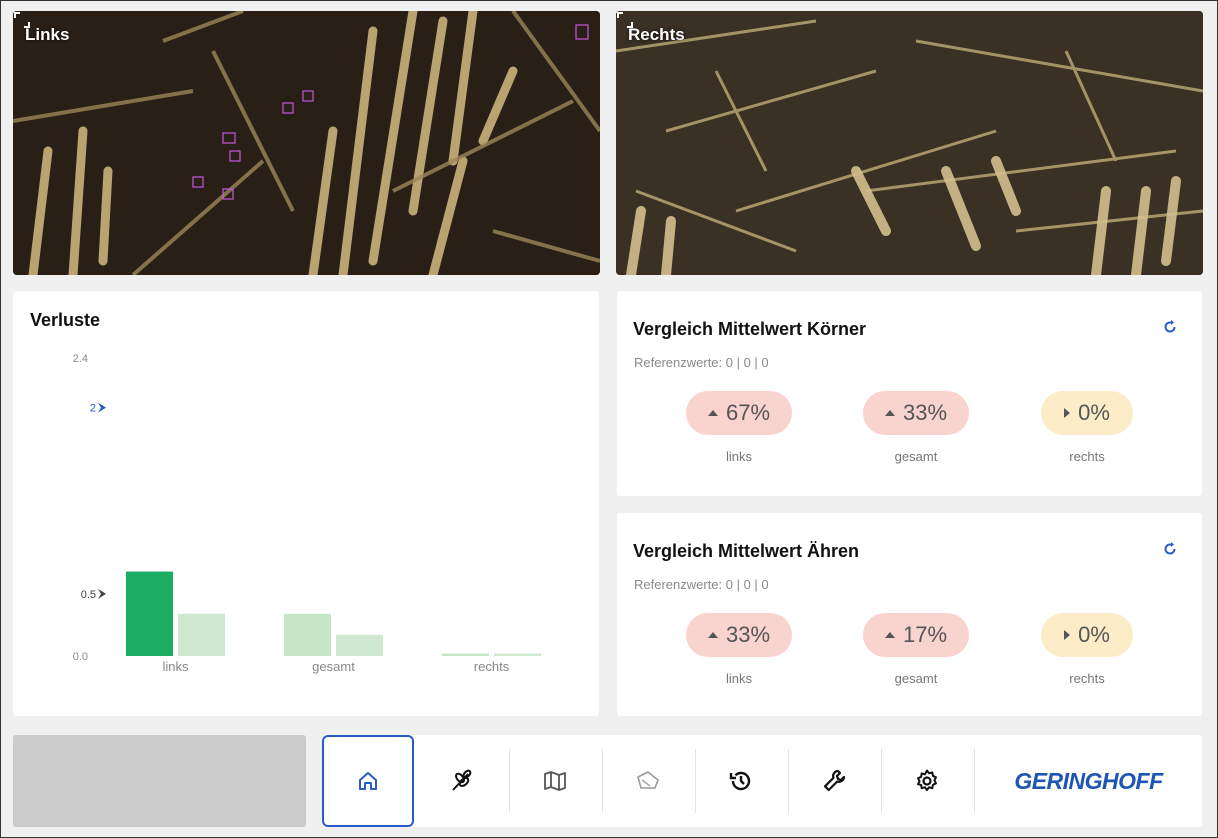 The height and width of the screenshot is (838, 1218). Describe the element at coordinates (1087, 456) in the screenshot. I see `kornel-label-rechts: rechts` at that location.